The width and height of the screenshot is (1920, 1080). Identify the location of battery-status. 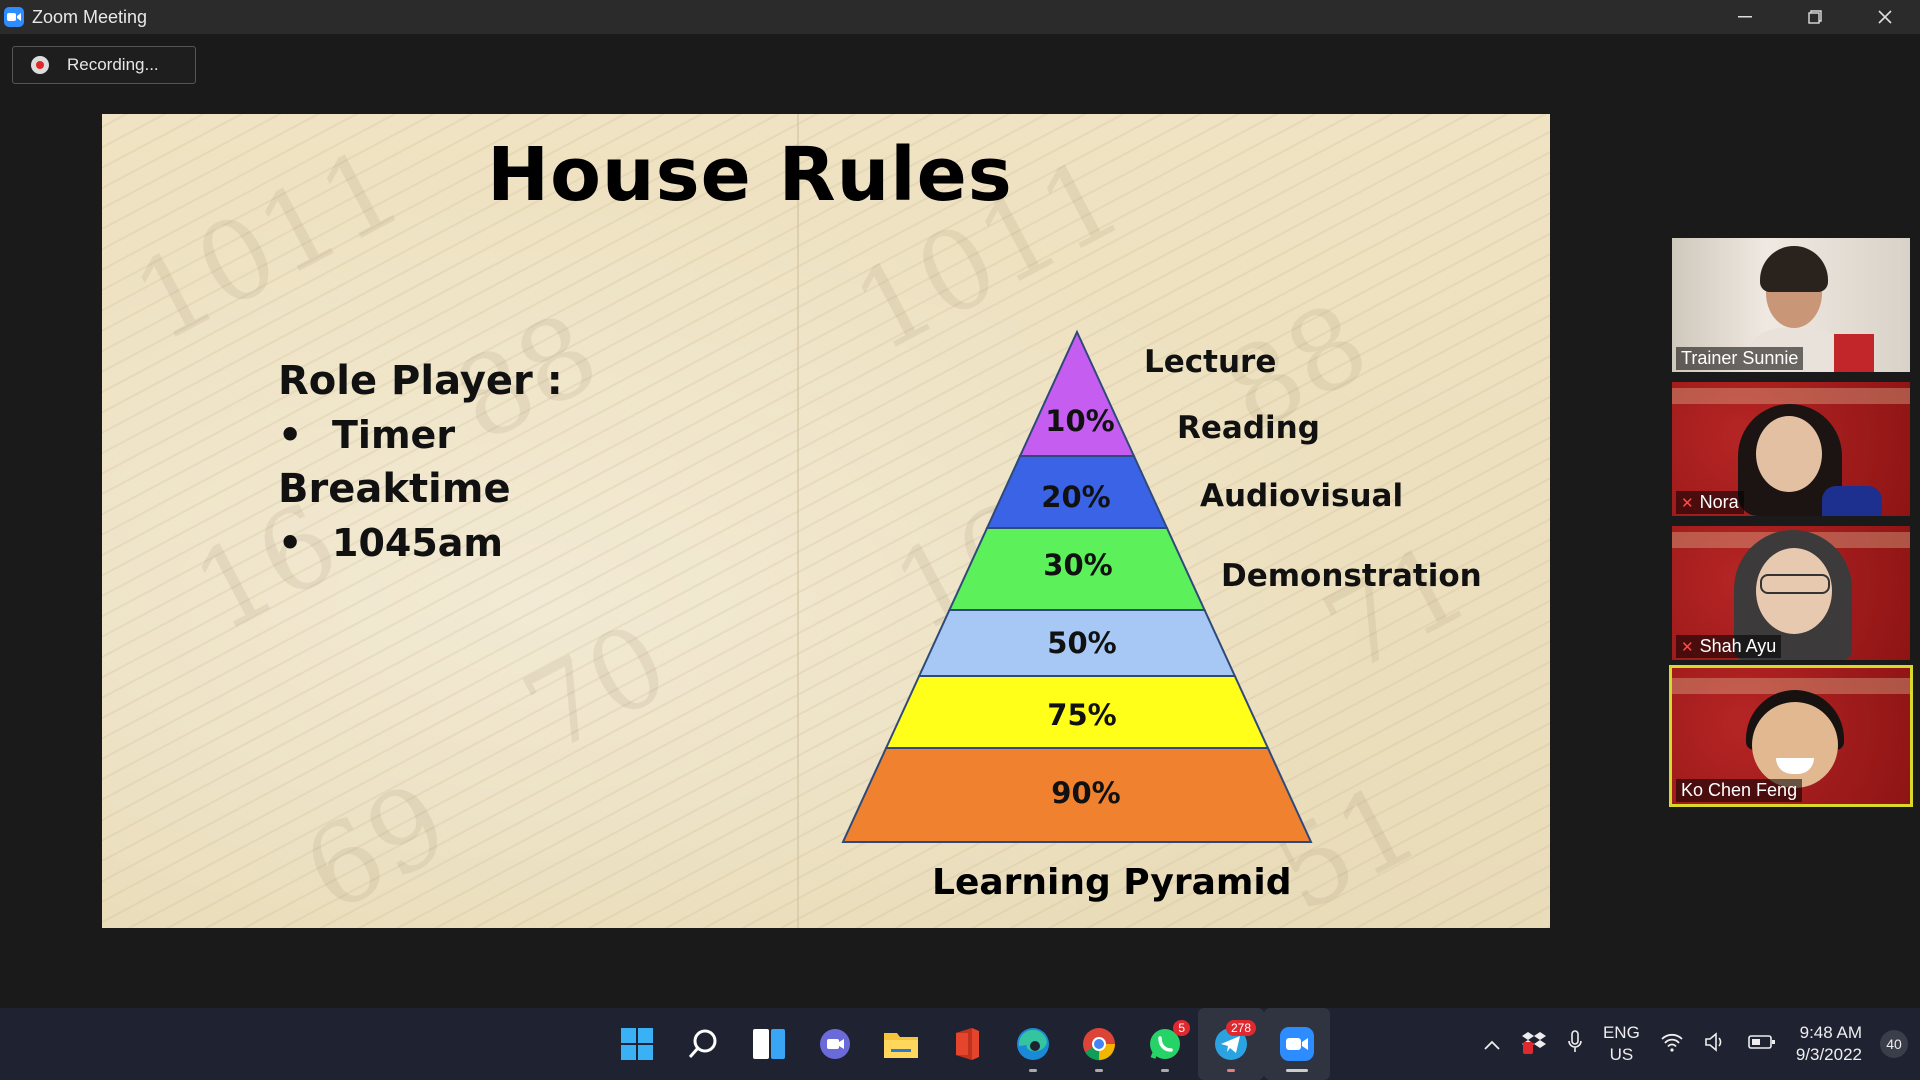
(1762, 1044).